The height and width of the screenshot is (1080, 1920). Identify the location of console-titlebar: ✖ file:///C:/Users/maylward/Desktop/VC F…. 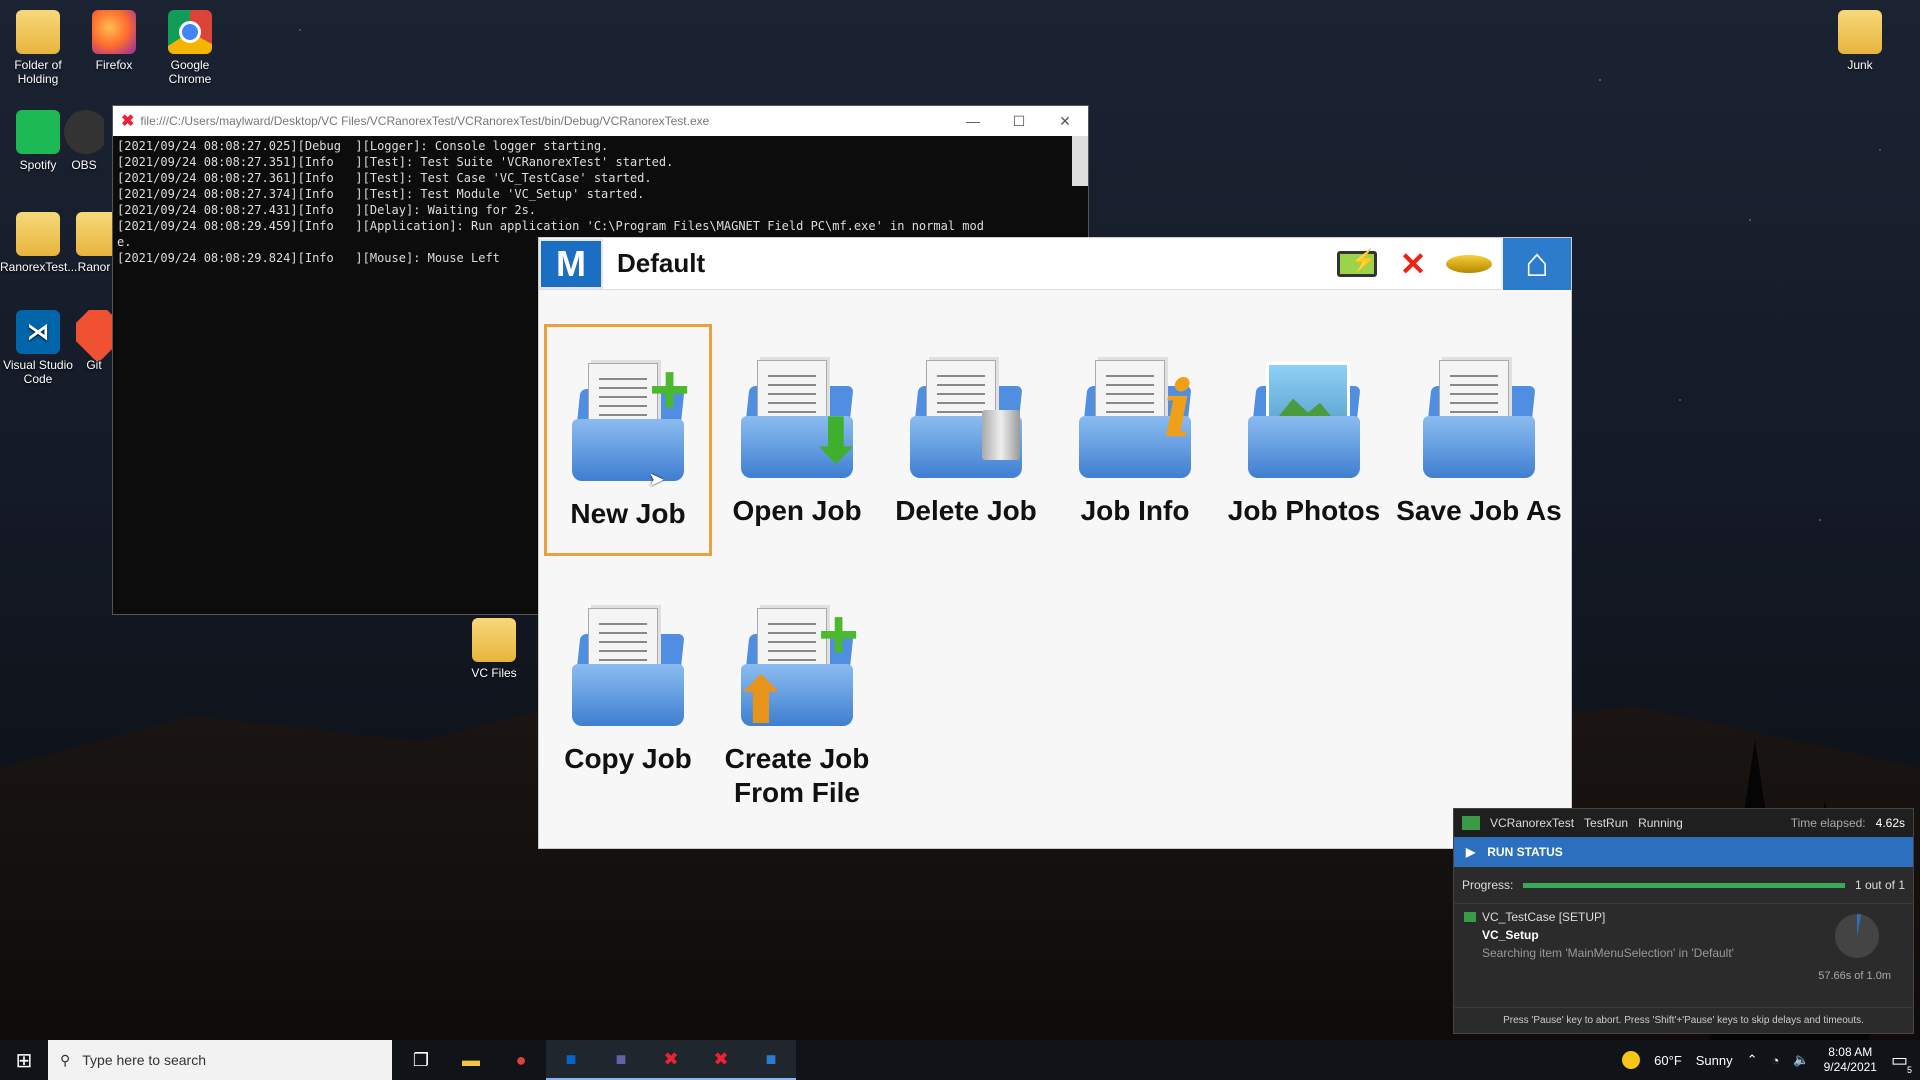
(600, 121).